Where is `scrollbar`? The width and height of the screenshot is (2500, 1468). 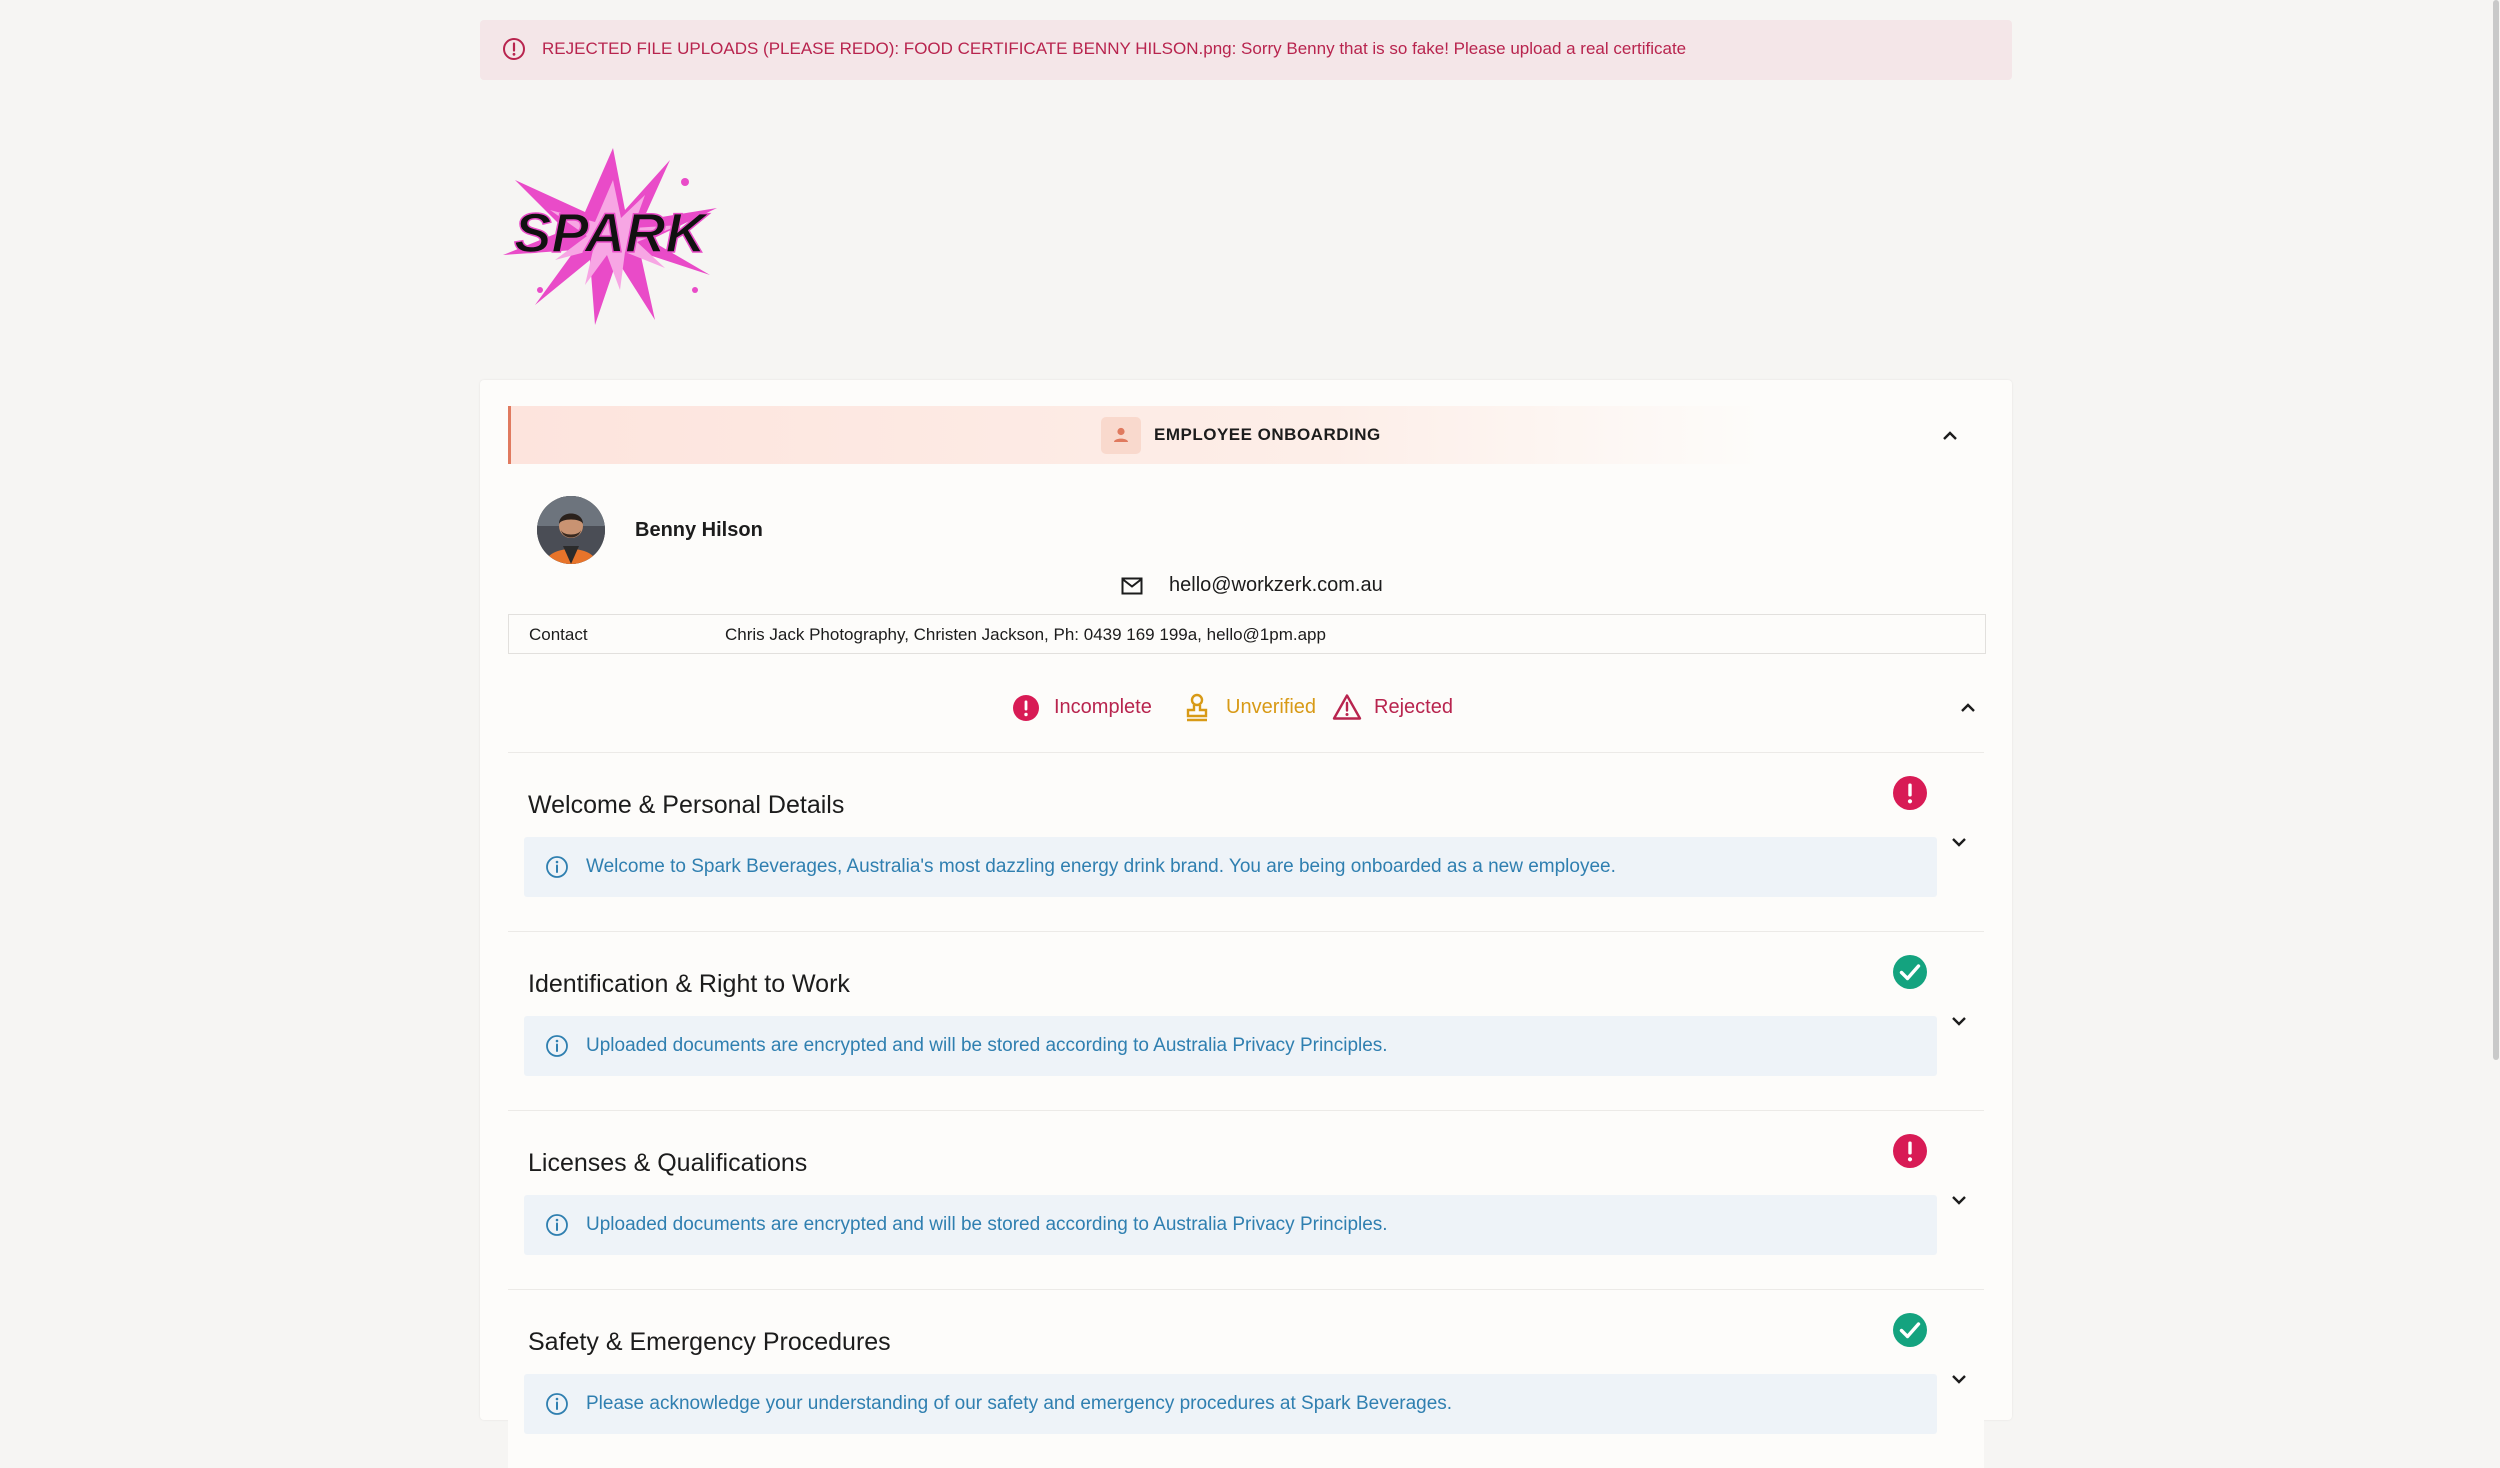 scrollbar is located at coordinates (2496, 530).